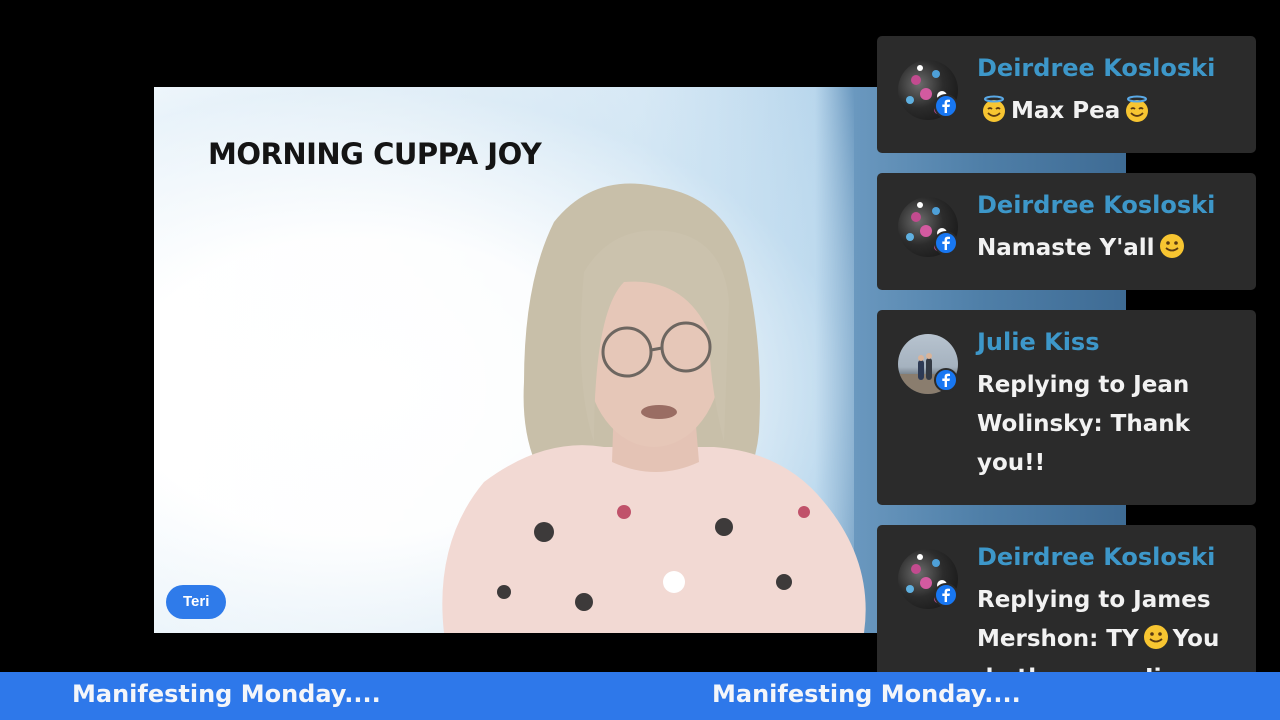 The width and height of the screenshot is (1280, 720). I want to click on chat-message: Deirdree Kosloski Max Pea, so click(1066, 94).